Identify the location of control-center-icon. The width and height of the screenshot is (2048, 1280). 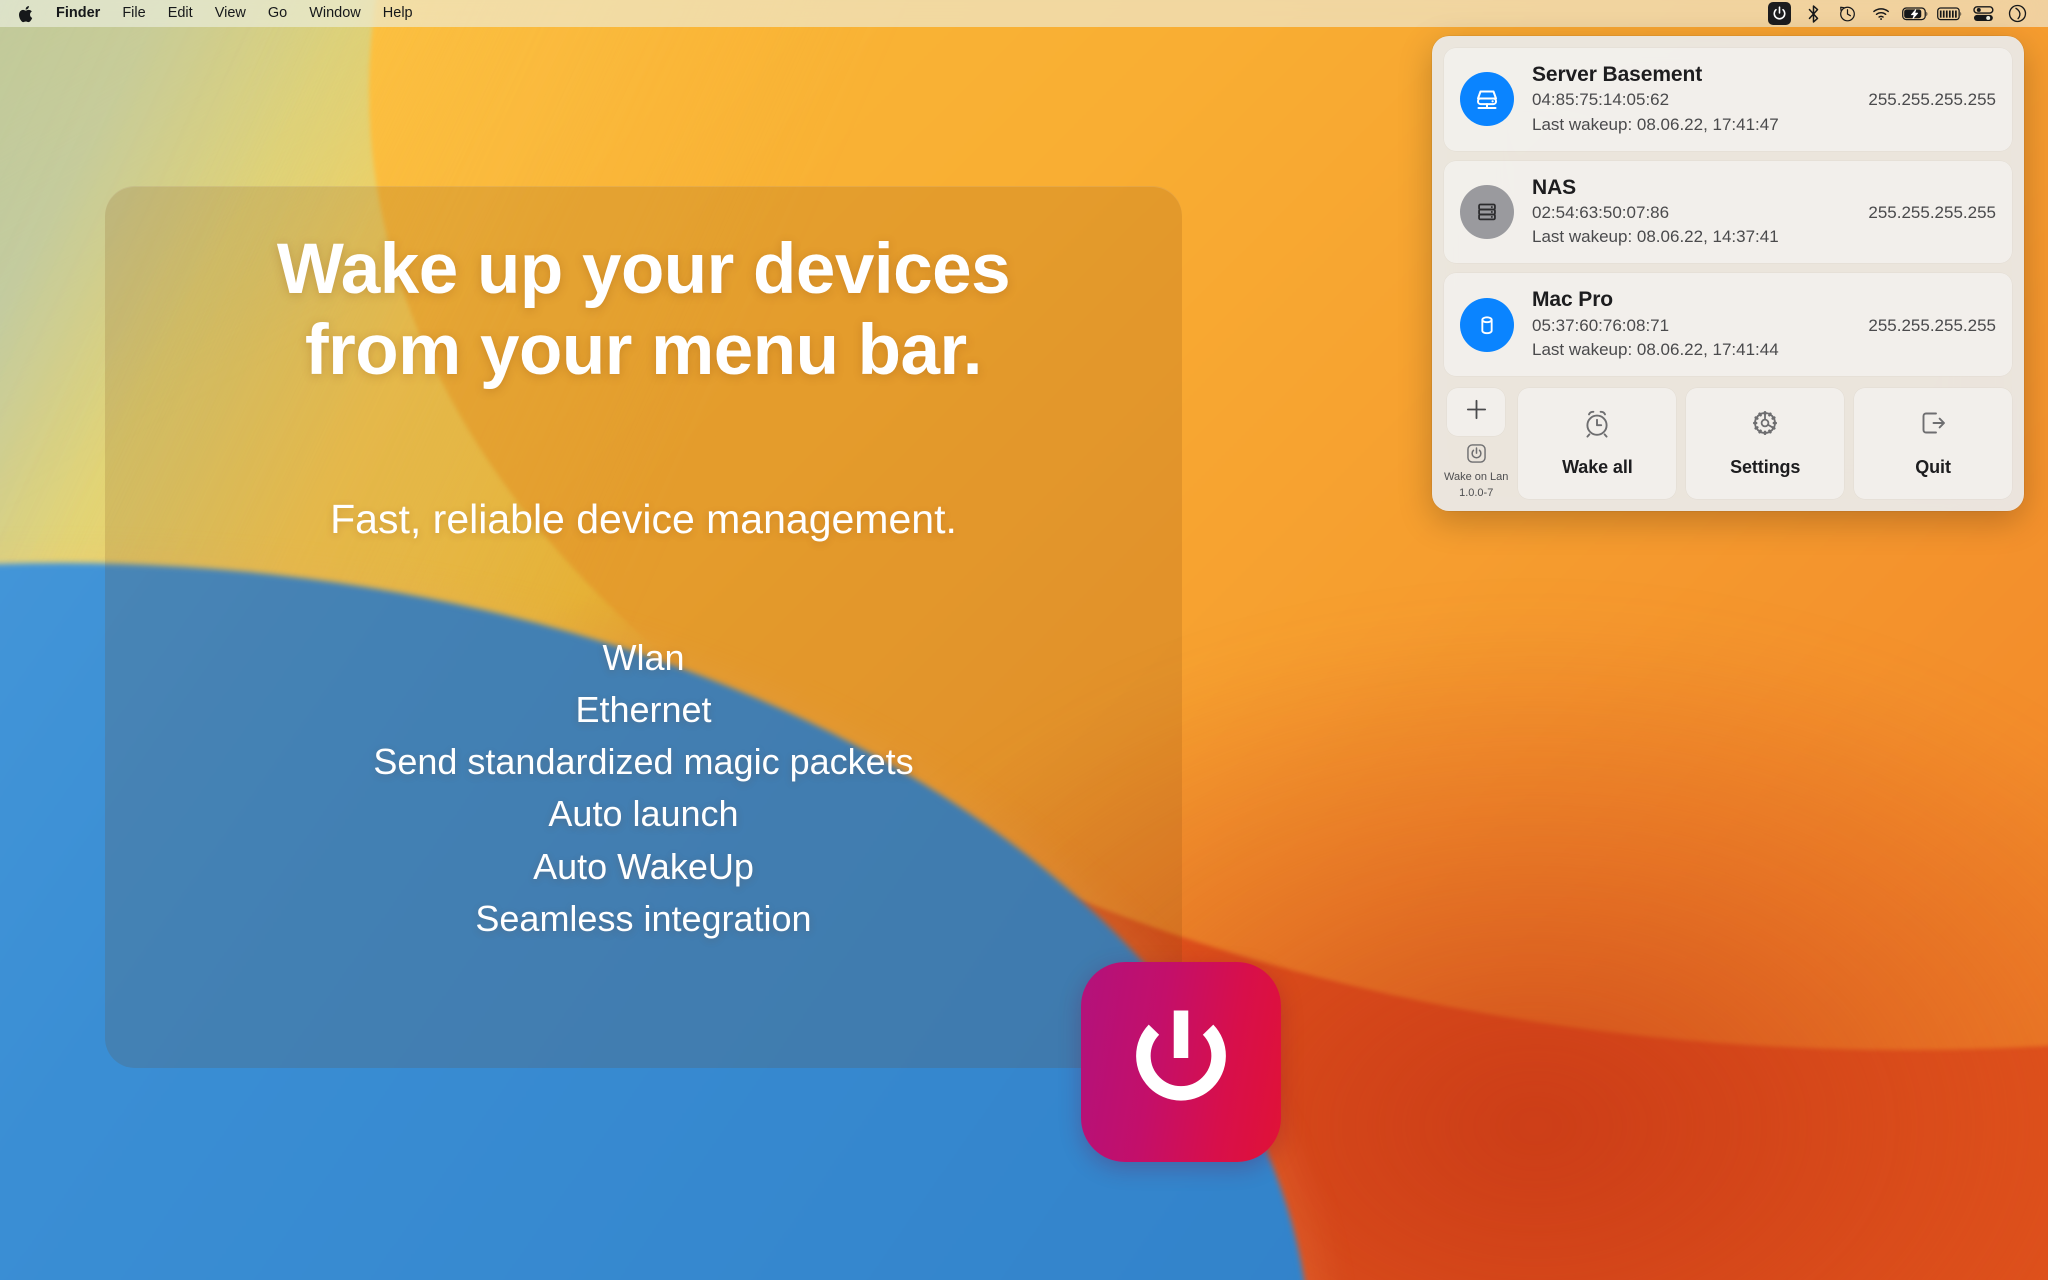
(1983, 13).